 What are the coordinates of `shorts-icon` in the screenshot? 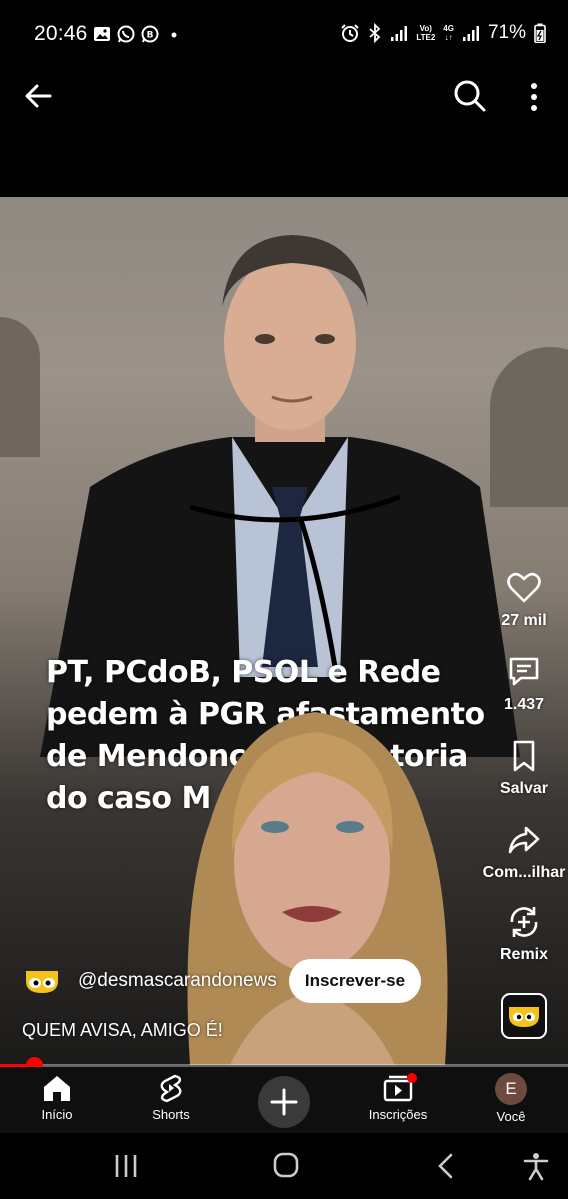 It's located at (171, 1088).